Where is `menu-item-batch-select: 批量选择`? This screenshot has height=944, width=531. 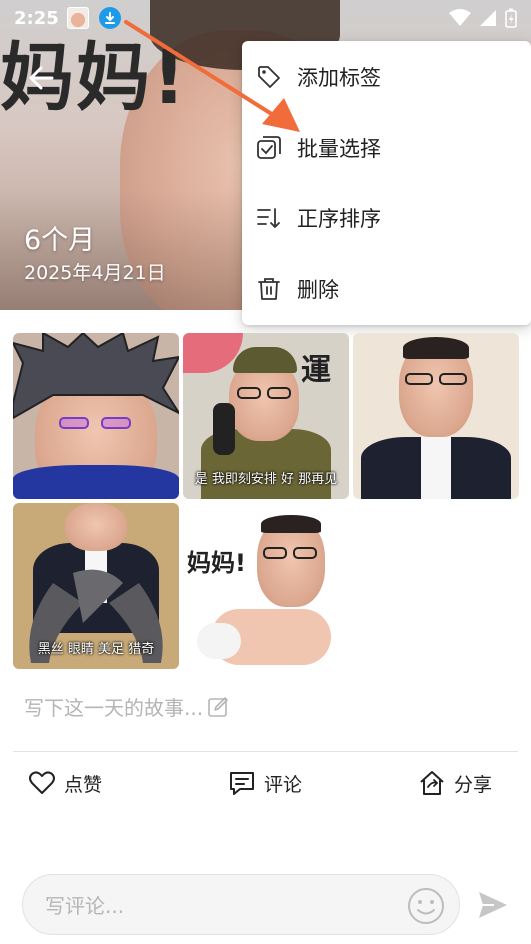
menu-item-batch-select: 批量选择 is located at coordinates (386, 148).